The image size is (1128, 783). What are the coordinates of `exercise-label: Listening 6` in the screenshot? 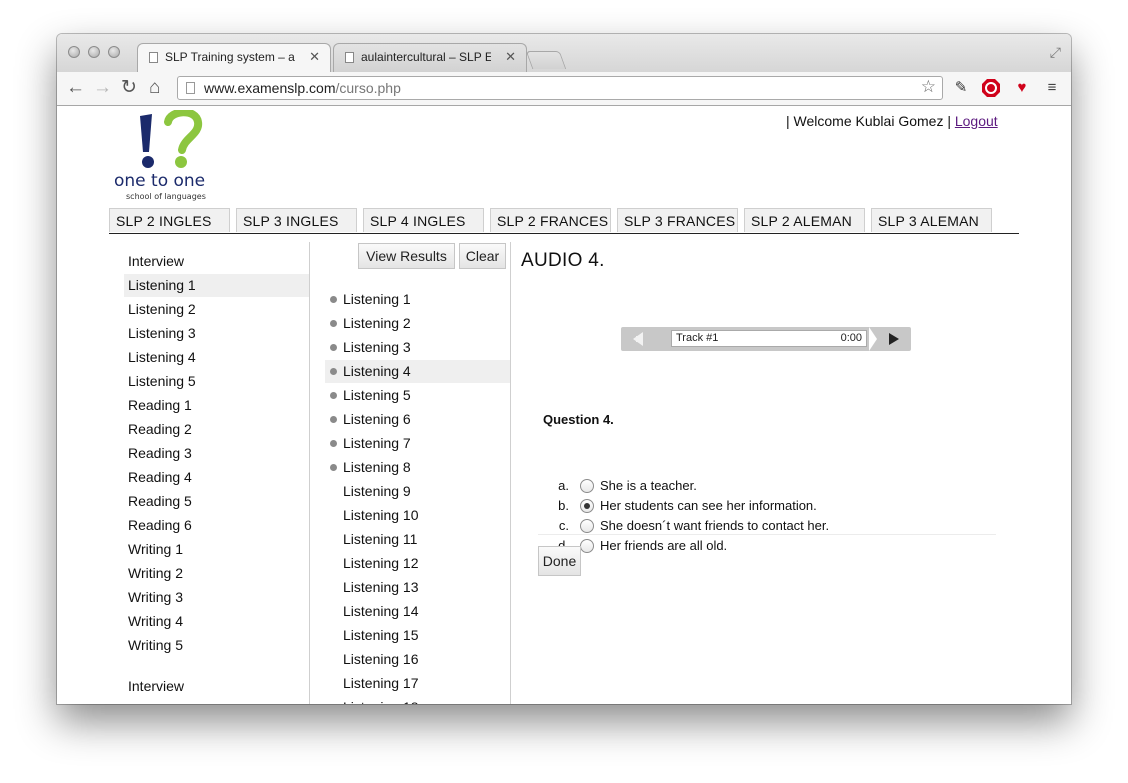 It's located at (377, 419).